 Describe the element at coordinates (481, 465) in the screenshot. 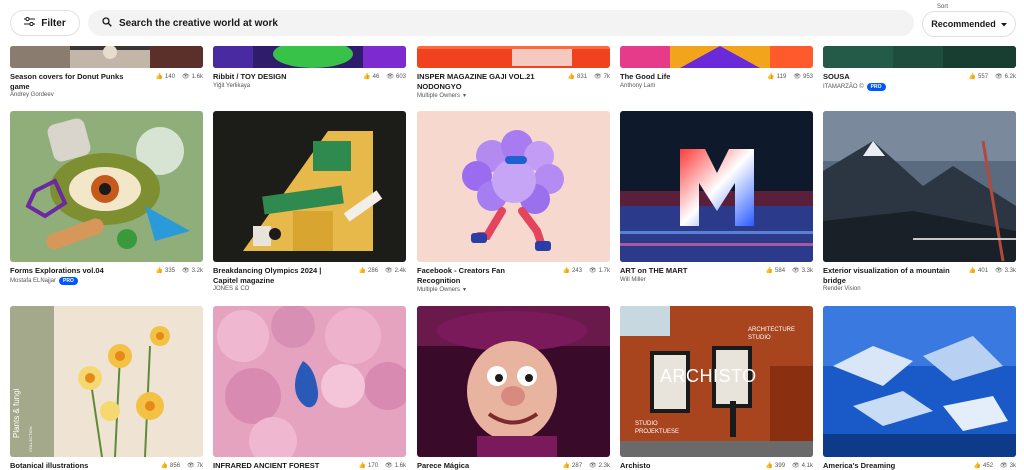

I see `project-title: Parece Mágica` at that location.